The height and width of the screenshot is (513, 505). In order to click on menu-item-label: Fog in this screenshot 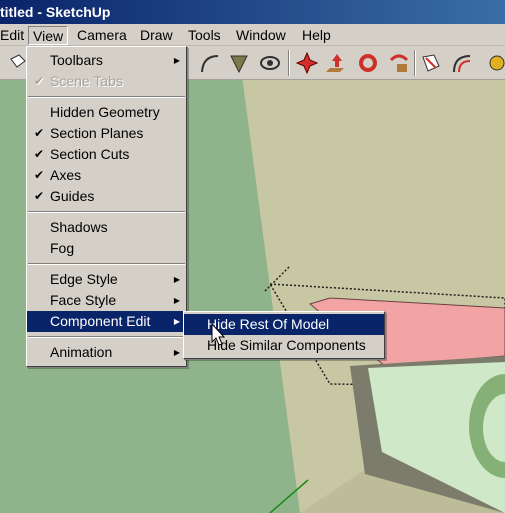, I will do `click(62, 248)`.